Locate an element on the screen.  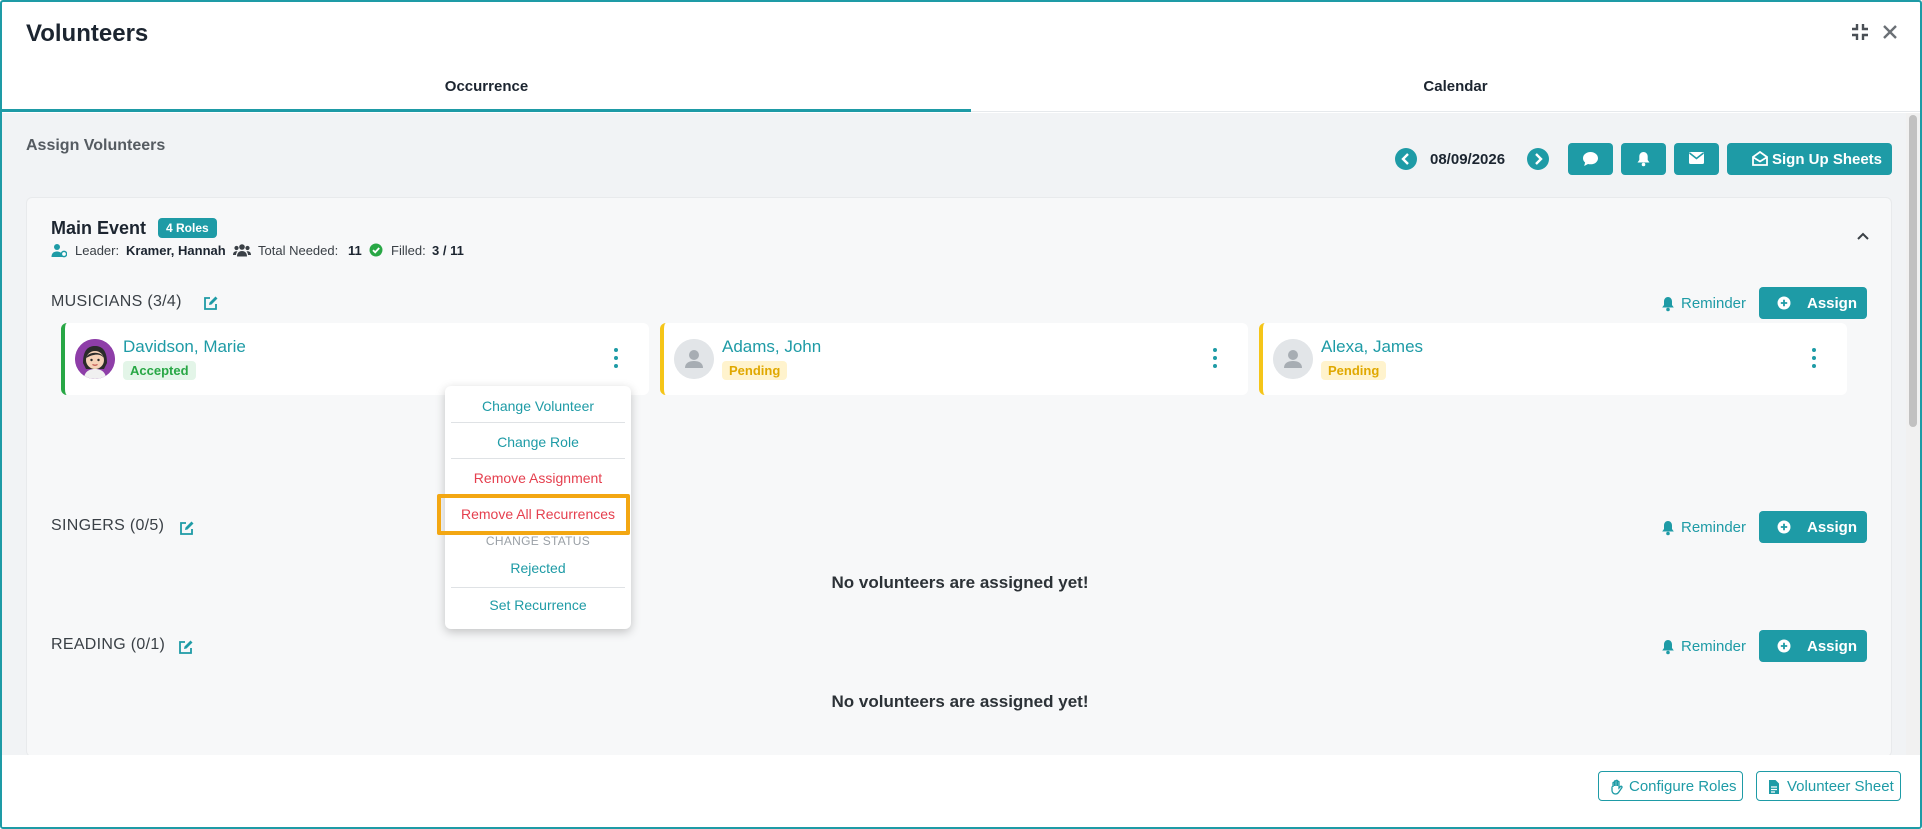
chevron-left-icon is located at coordinates (1405, 159).